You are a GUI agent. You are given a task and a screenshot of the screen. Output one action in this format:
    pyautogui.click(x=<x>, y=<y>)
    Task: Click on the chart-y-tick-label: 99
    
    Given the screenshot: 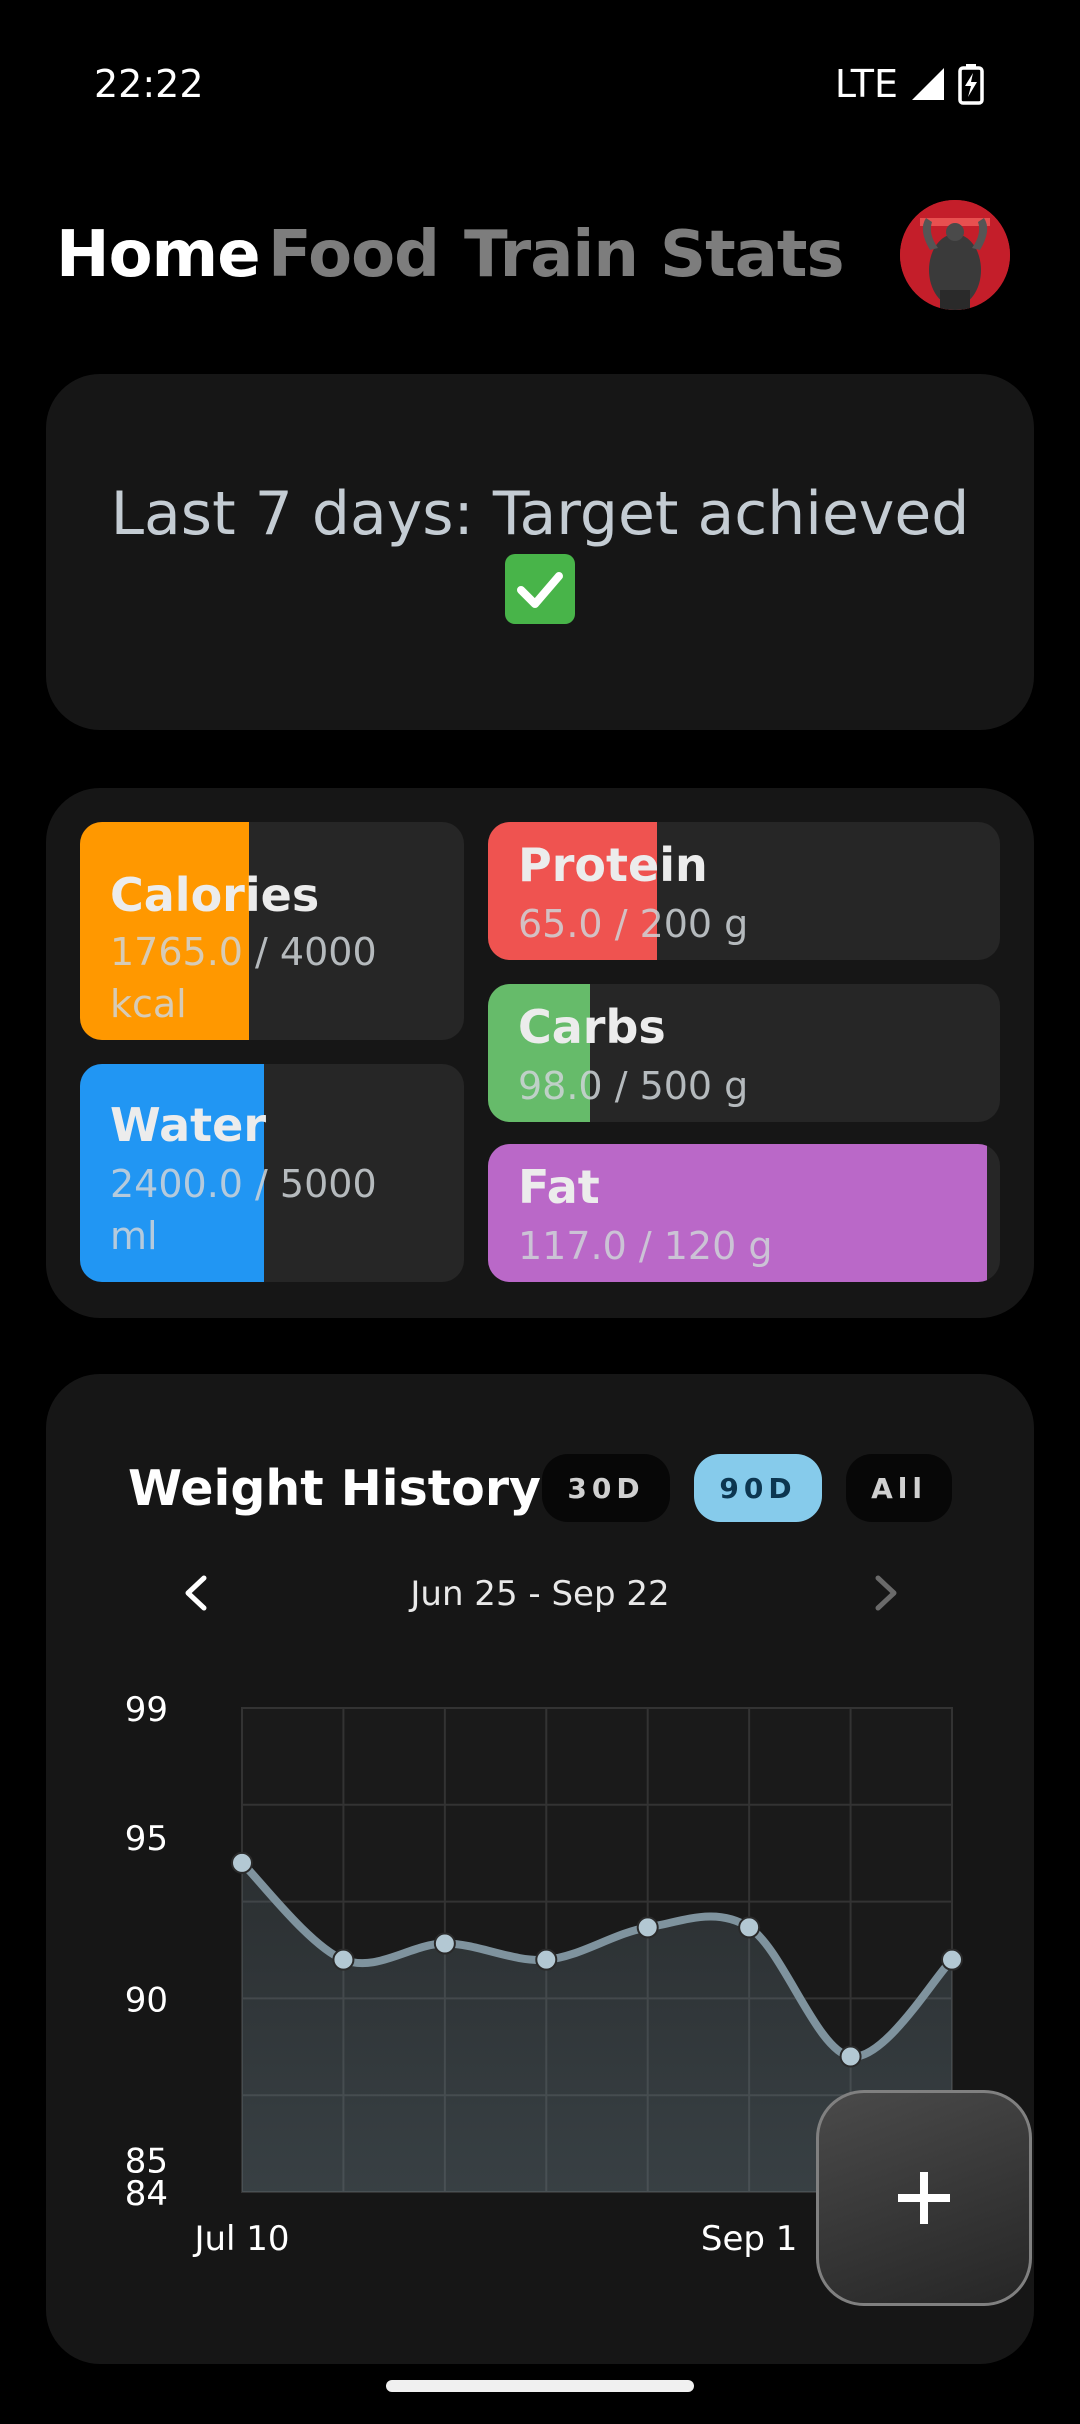 What is the action you would take?
    pyautogui.click(x=146, y=1710)
    